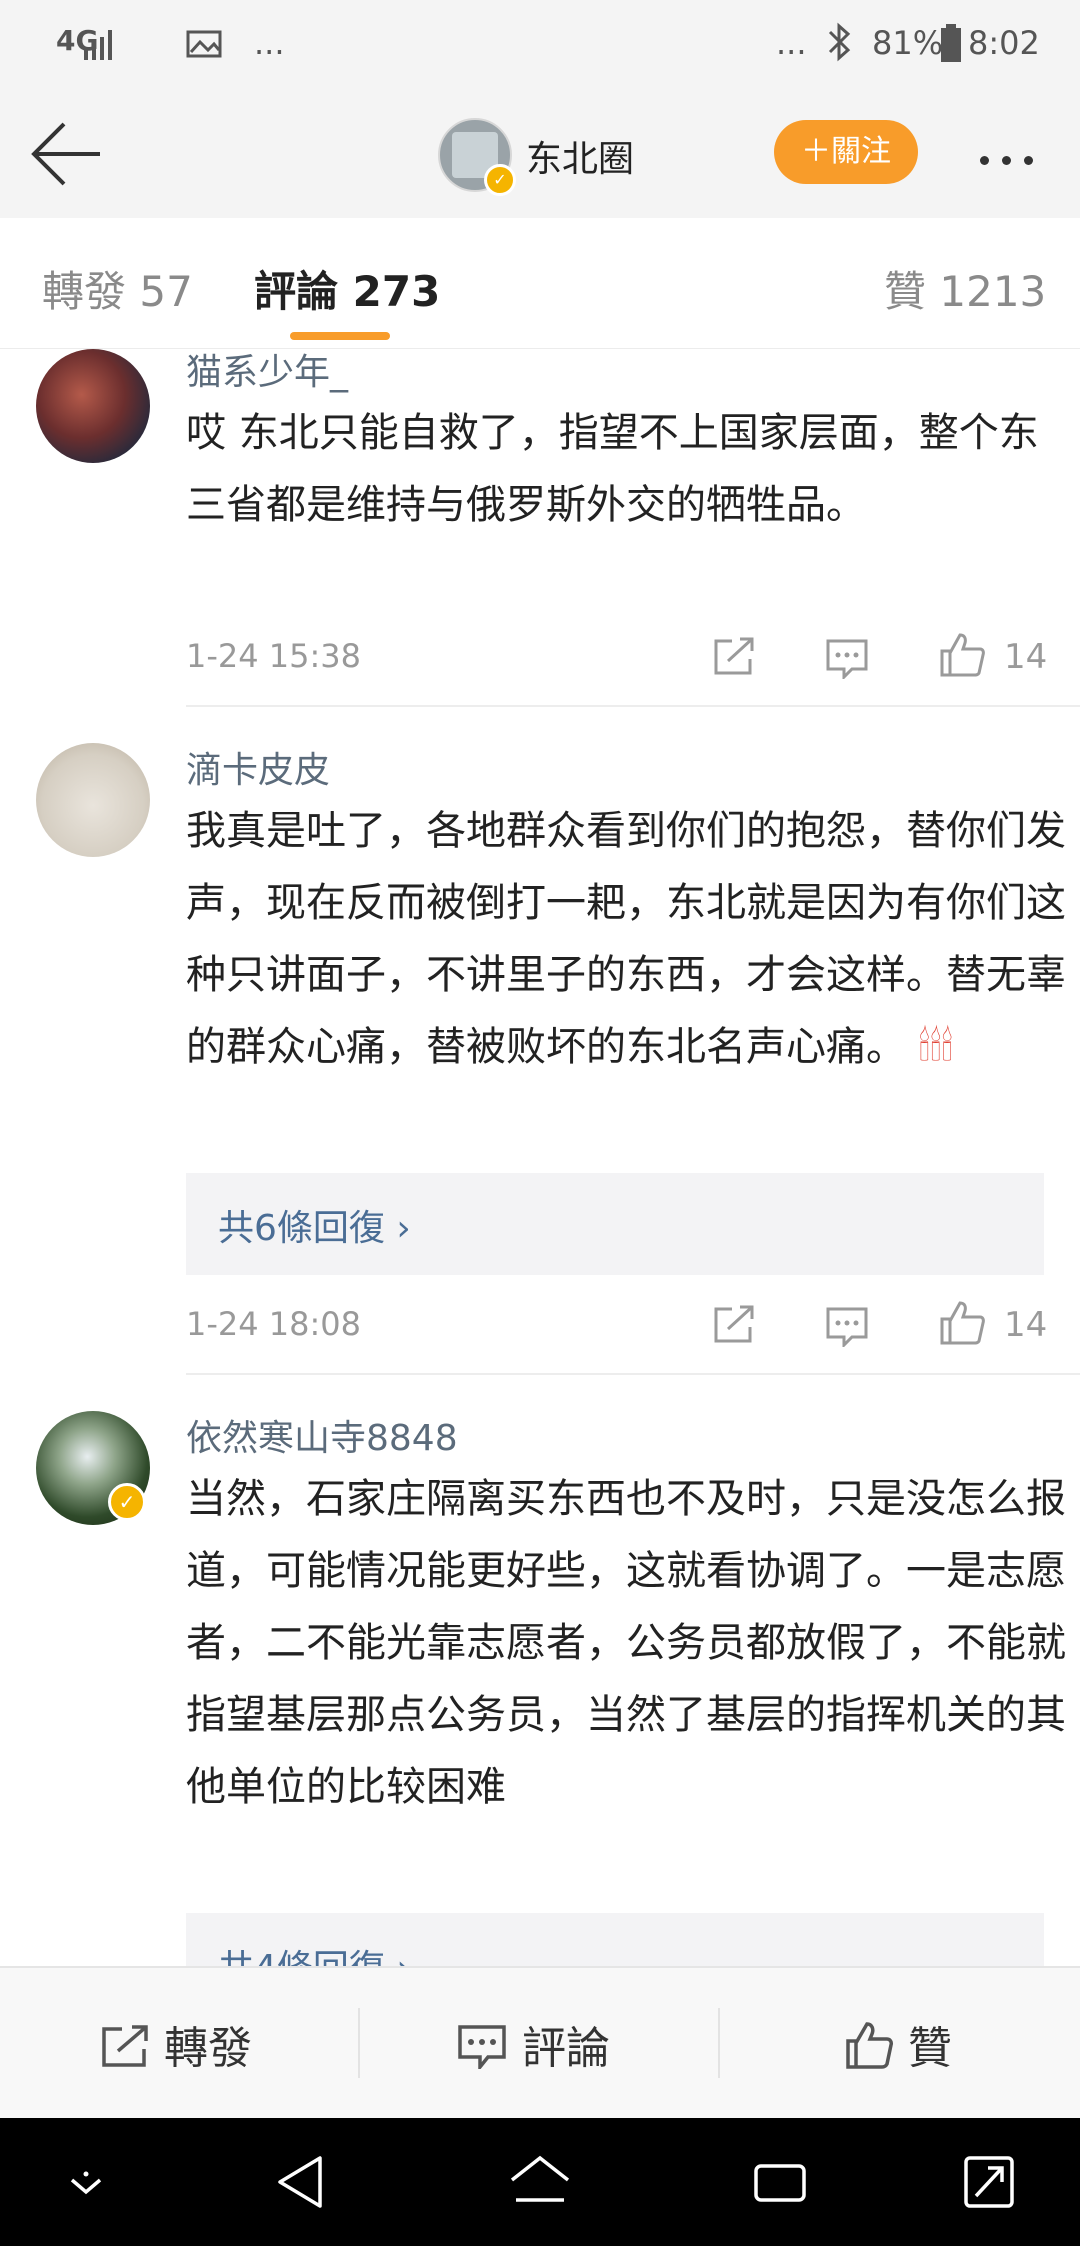 This screenshot has width=1080, height=2246. Describe the element at coordinates (566, 2048) in the screenshot. I see `comment-label: 評論` at that location.